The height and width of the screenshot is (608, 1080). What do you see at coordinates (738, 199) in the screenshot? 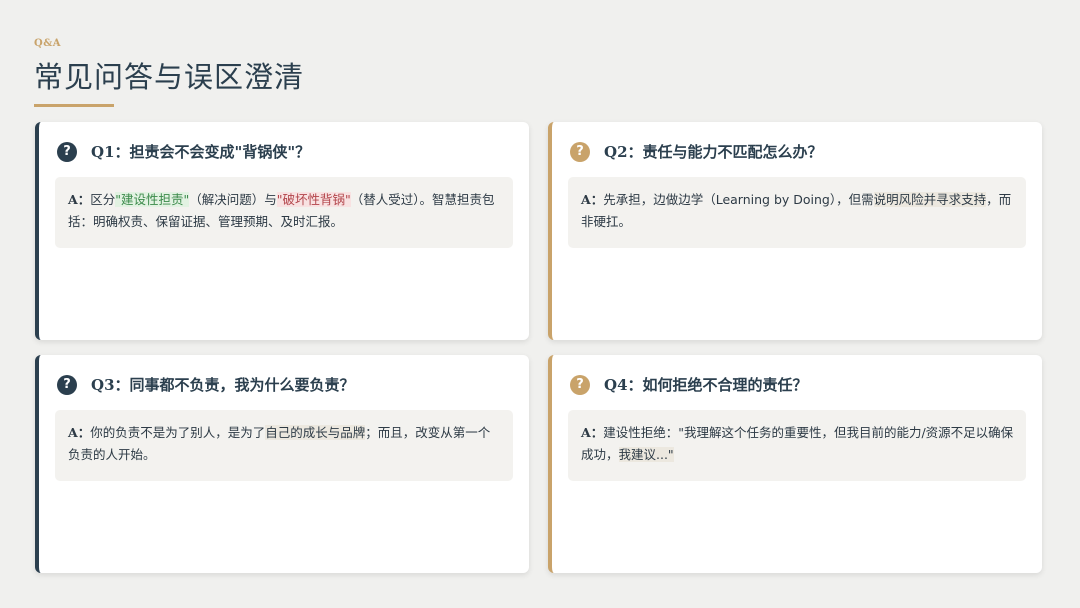
I see `answer-text: 先承担，边做边学（Learning by Doing），但需` at bounding box center [738, 199].